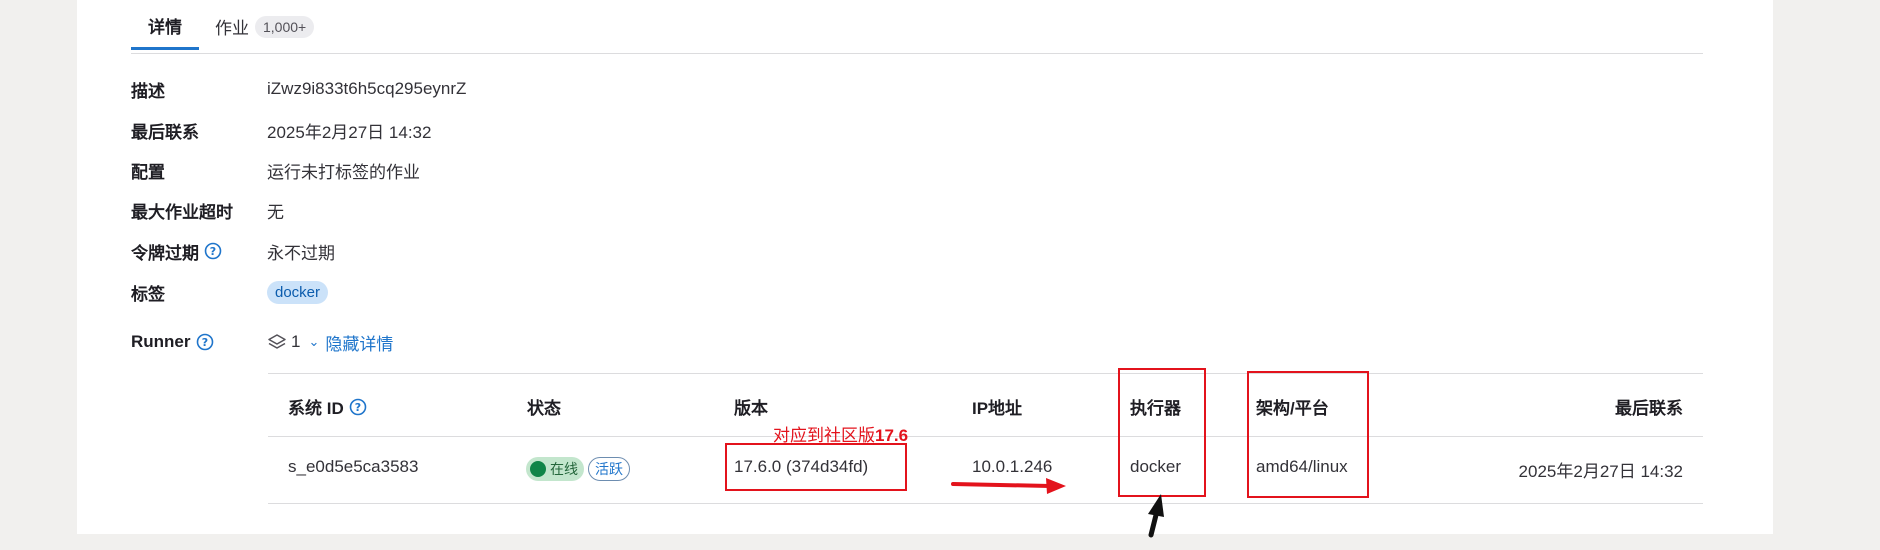 Image resolution: width=1880 pixels, height=550 pixels. What do you see at coordinates (1008, 486) in the screenshot?
I see `red-arrow-icon` at bounding box center [1008, 486].